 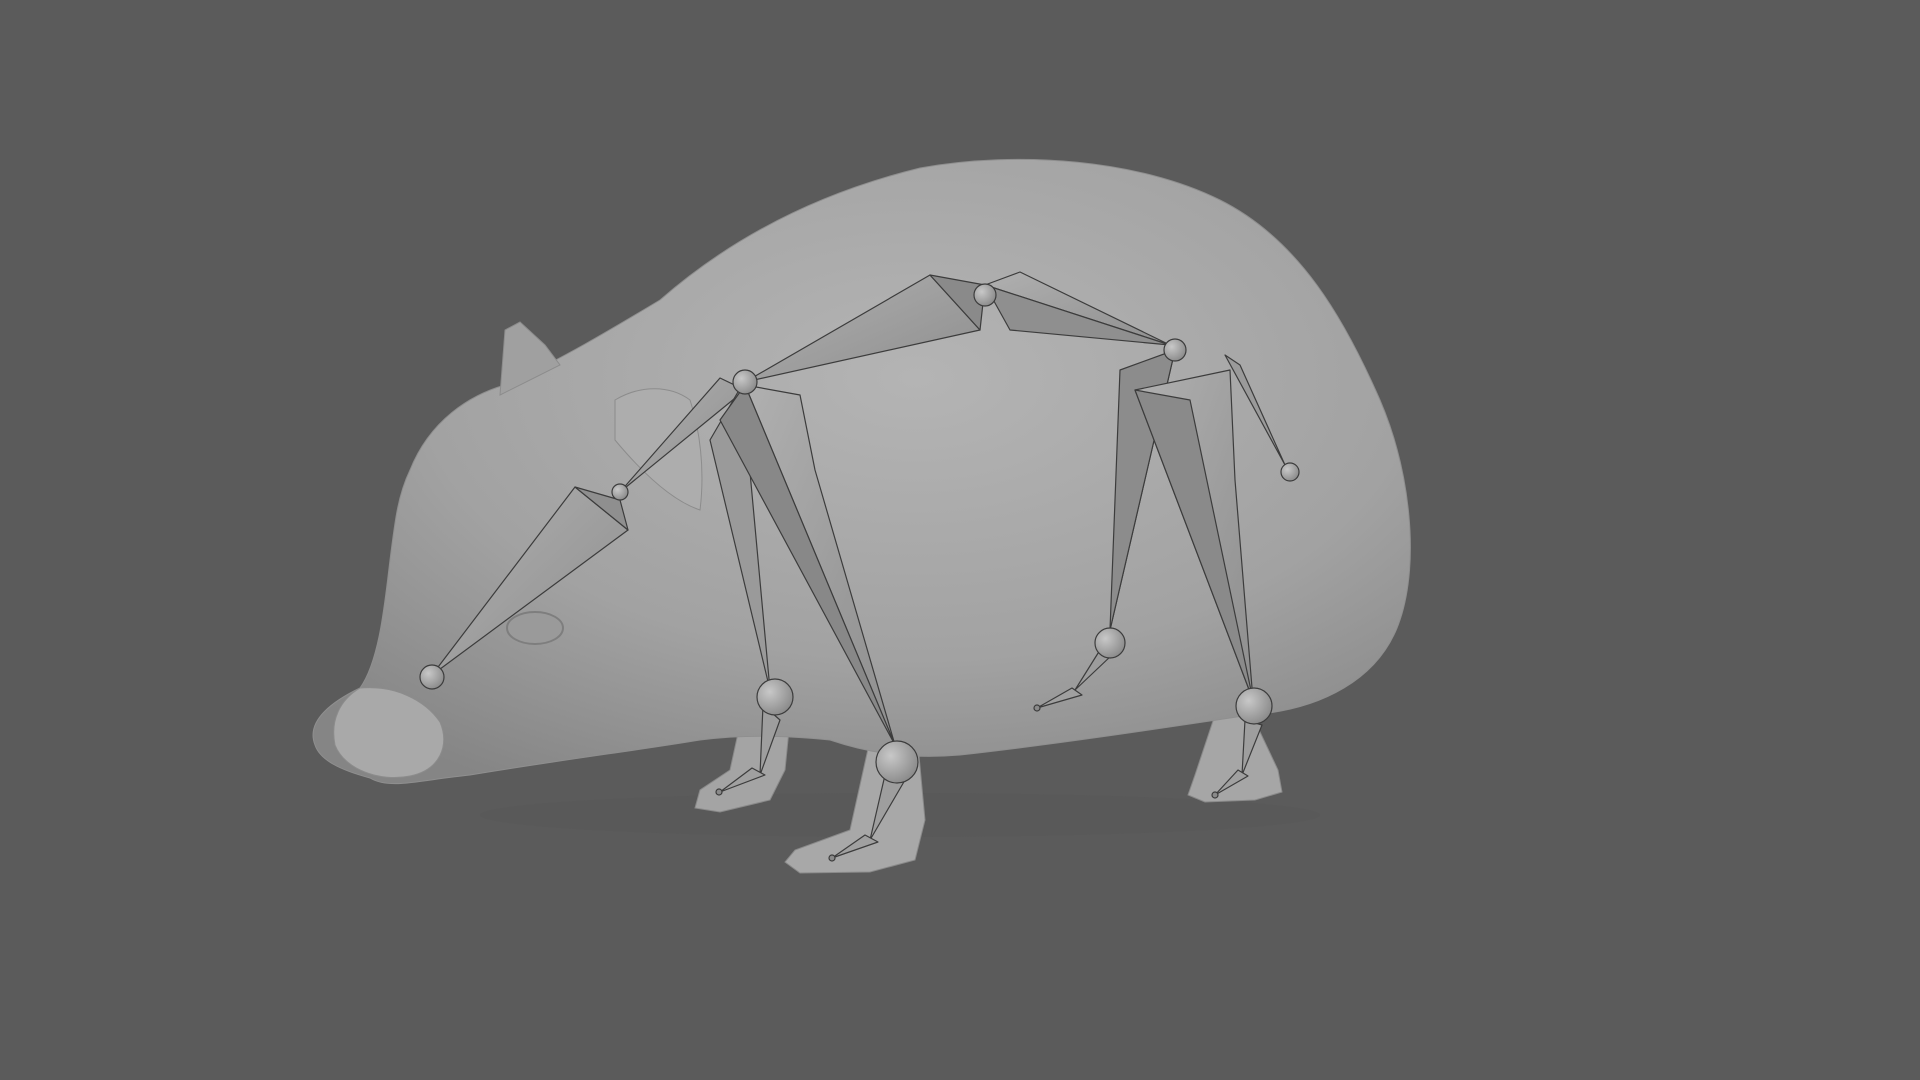 What do you see at coordinates (985, 295) in the screenshot?
I see `joint-spine-mid` at bounding box center [985, 295].